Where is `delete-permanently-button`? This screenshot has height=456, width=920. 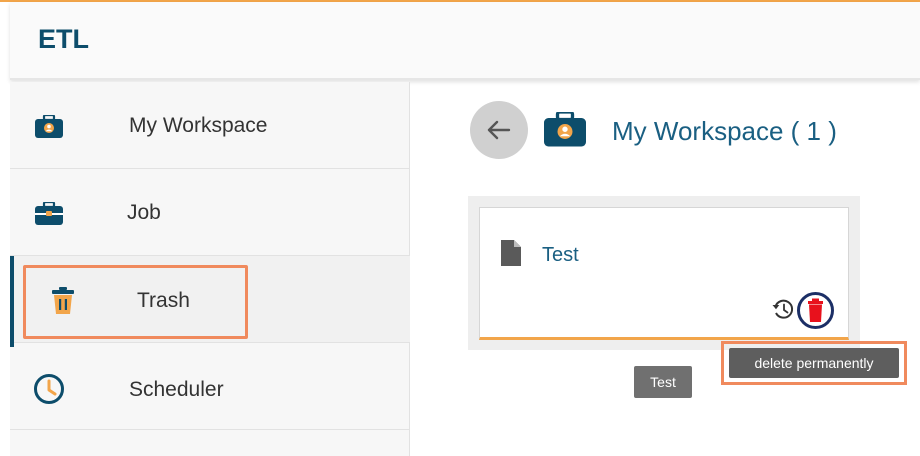
delete-permanently-button is located at coordinates (815, 310).